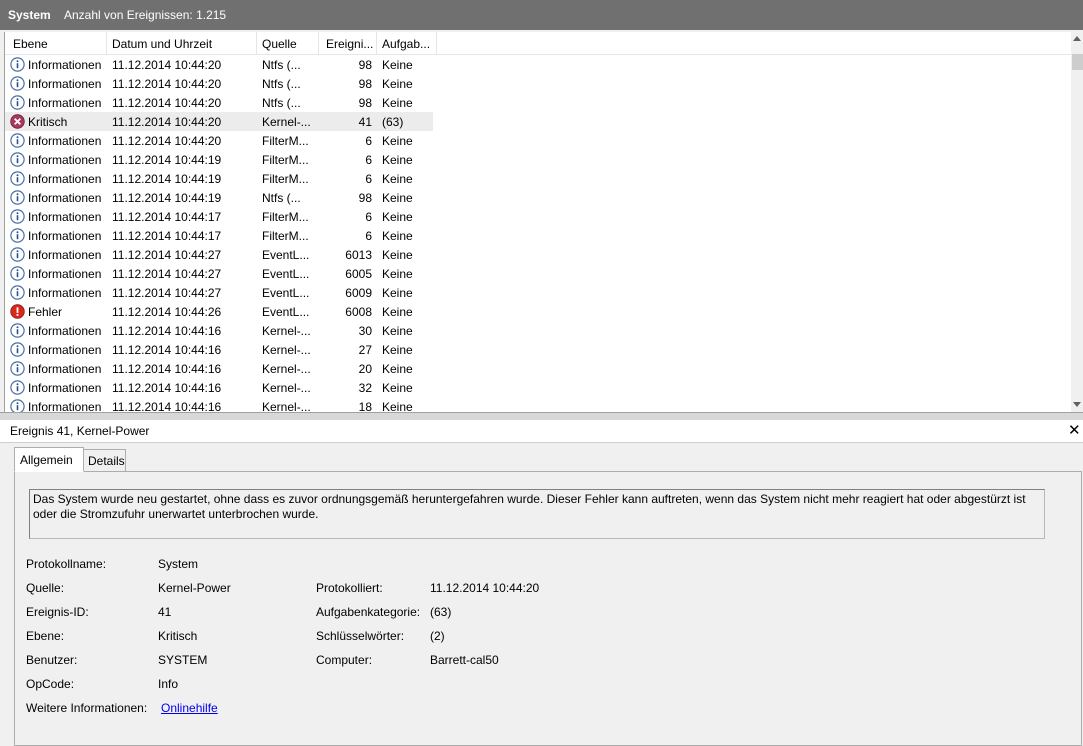  What do you see at coordinates (1074, 430) in the screenshot?
I see `close-icon: ✕` at bounding box center [1074, 430].